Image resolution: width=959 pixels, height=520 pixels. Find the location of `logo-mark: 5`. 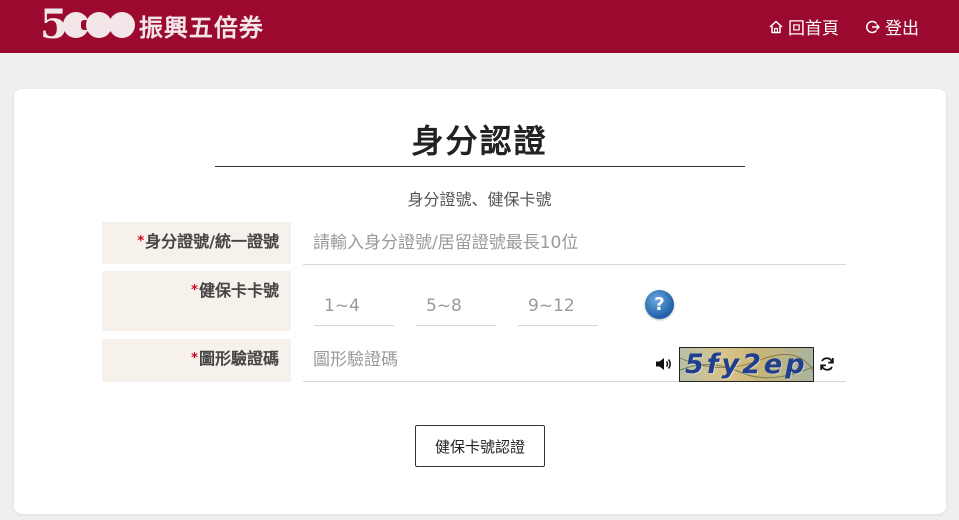

logo-mark: 5 is located at coordinates (87, 25).